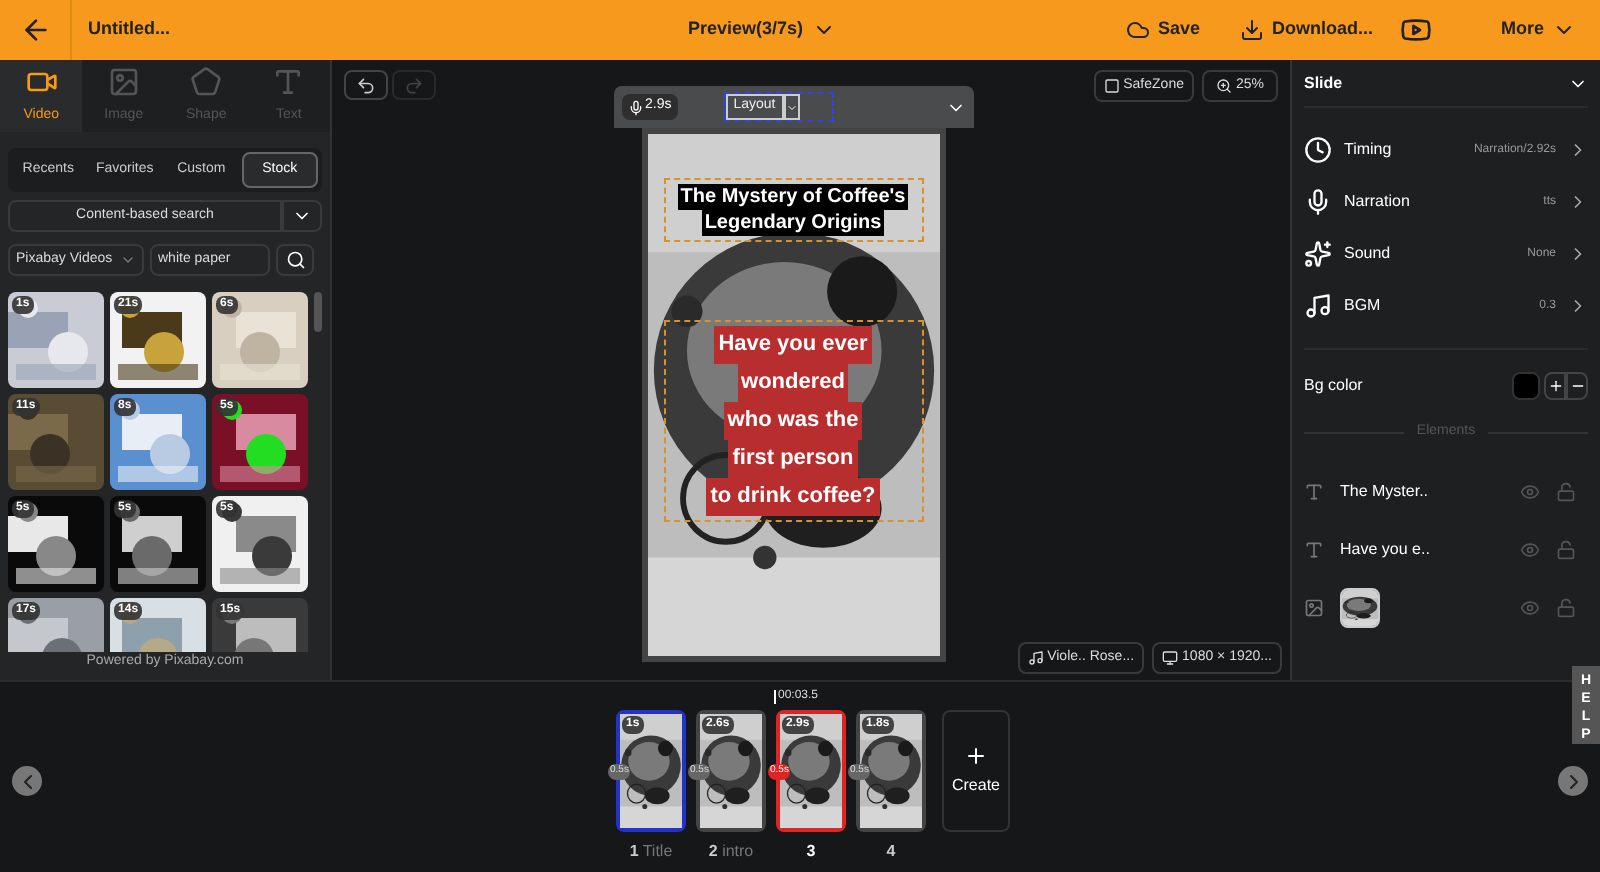 The image size is (1600, 872). Describe the element at coordinates (1526, 386) in the screenshot. I see `color-swatch` at that location.